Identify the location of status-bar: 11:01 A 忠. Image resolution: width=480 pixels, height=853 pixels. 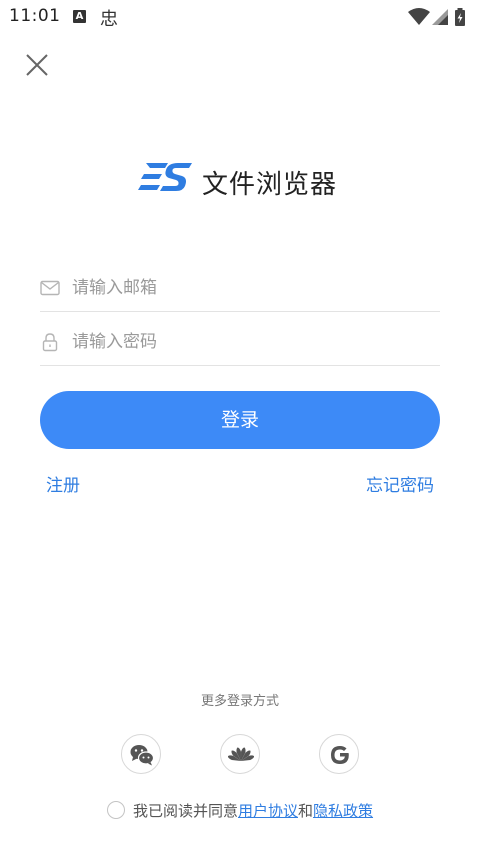
(240, 17).